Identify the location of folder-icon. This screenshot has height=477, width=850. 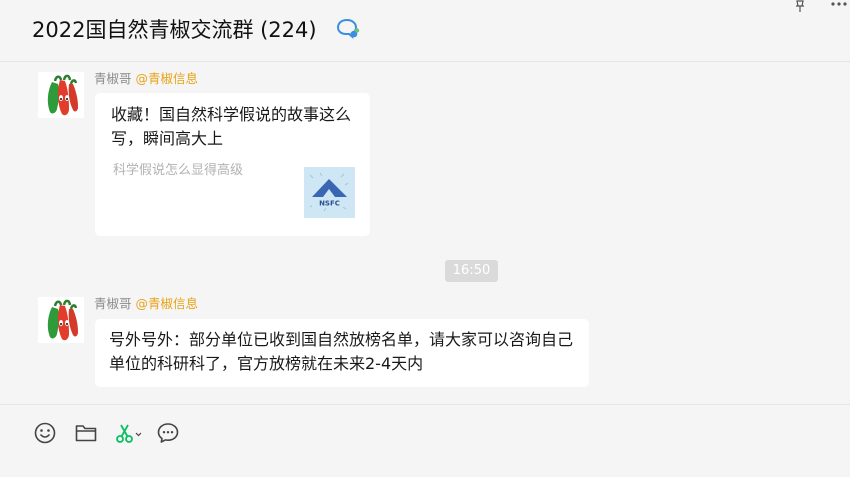
(86, 433).